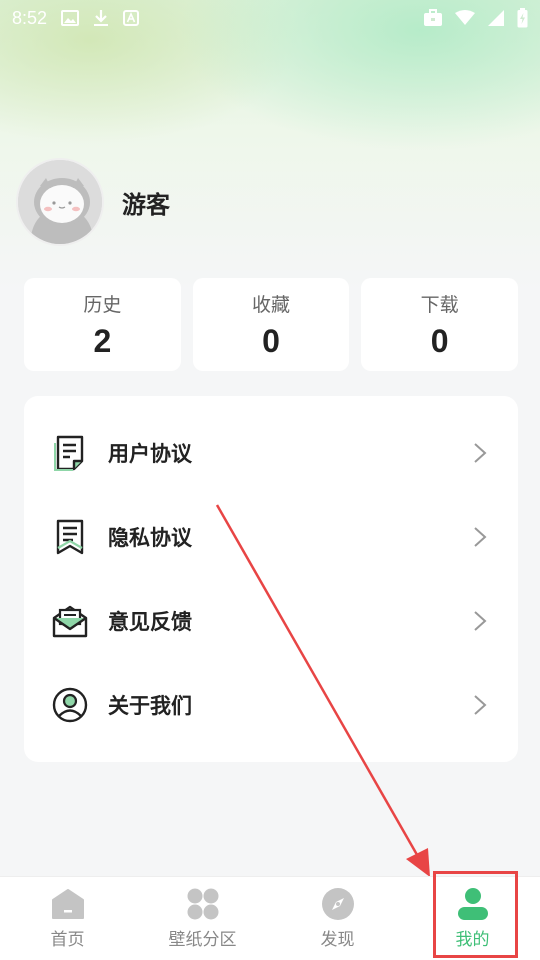  What do you see at coordinates (150, 706) in the screenshot?
I see `menu-item-label: 关于我们` at bounding box center [150, 706].